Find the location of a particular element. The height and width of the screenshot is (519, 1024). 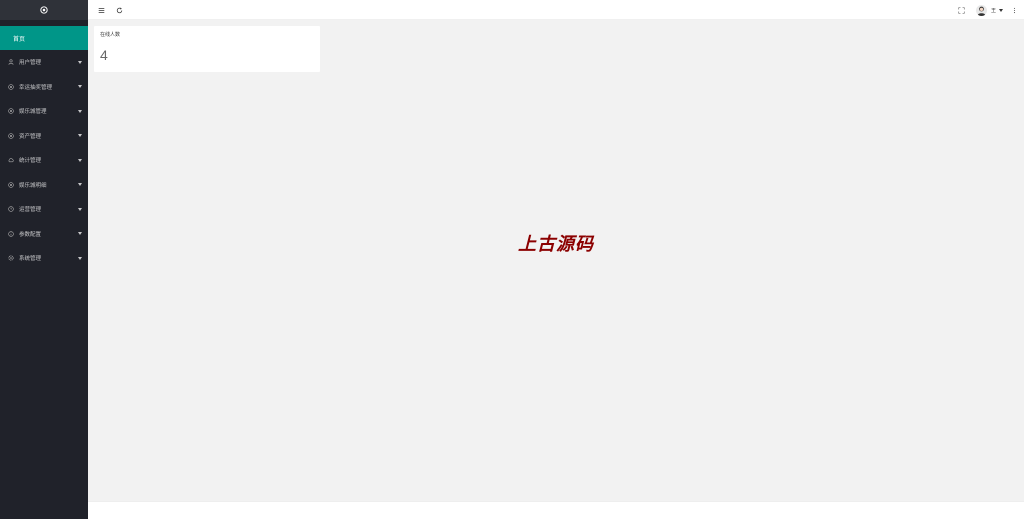

sidebar-item-label: 用户管理 is located at coordinates (30, 63).